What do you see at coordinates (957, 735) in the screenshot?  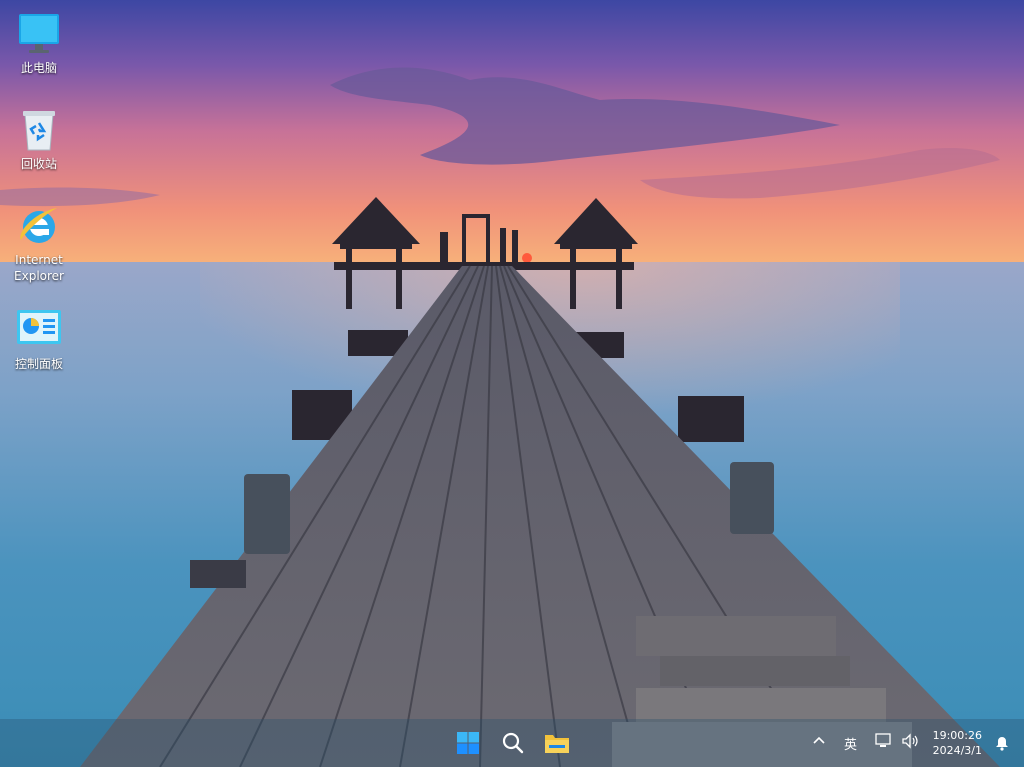 I see `clock-time: 19:00:26` at bounding box center [957, 735].